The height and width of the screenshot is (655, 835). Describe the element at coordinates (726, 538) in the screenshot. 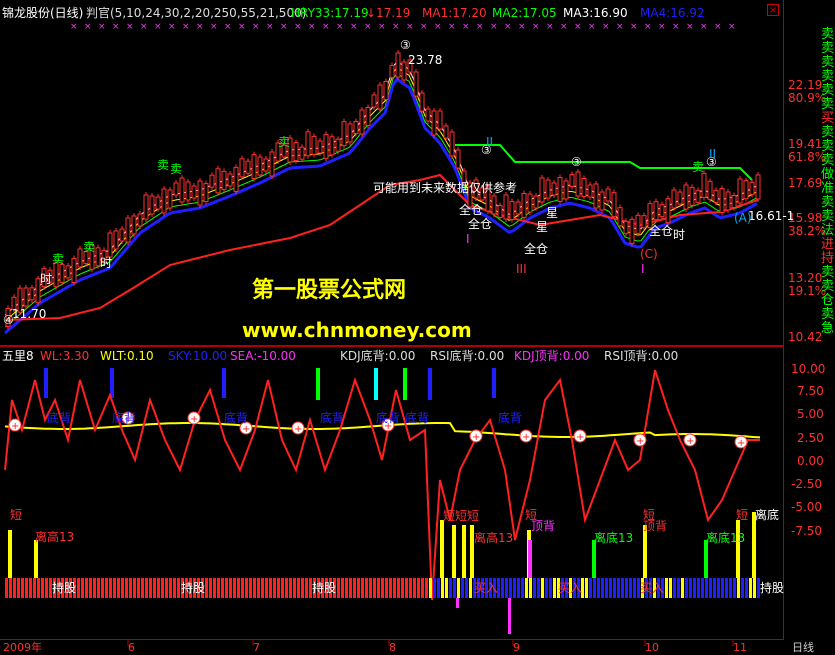

I see `off-low-signal: 离底13` at that location.